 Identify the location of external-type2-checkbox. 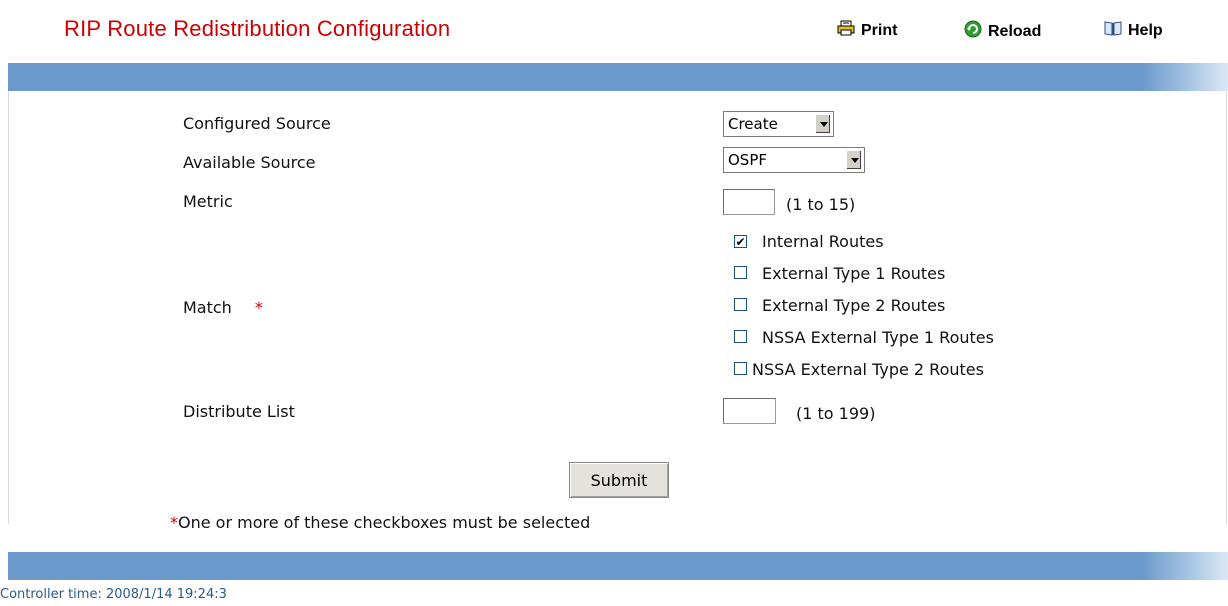
(740, 304).